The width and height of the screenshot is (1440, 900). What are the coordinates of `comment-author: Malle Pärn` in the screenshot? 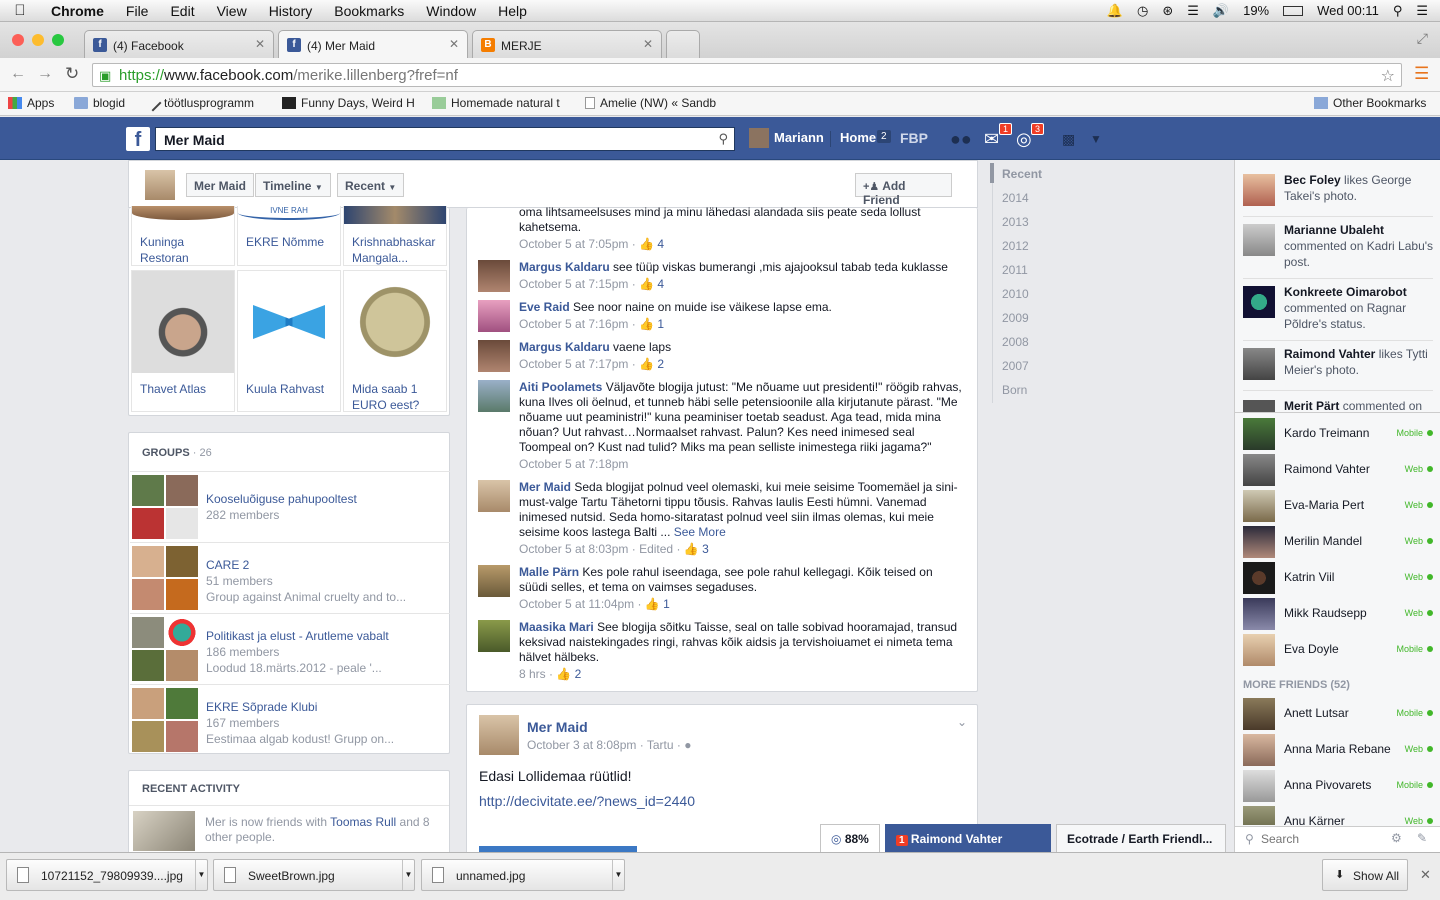 It's located at (549, 572).